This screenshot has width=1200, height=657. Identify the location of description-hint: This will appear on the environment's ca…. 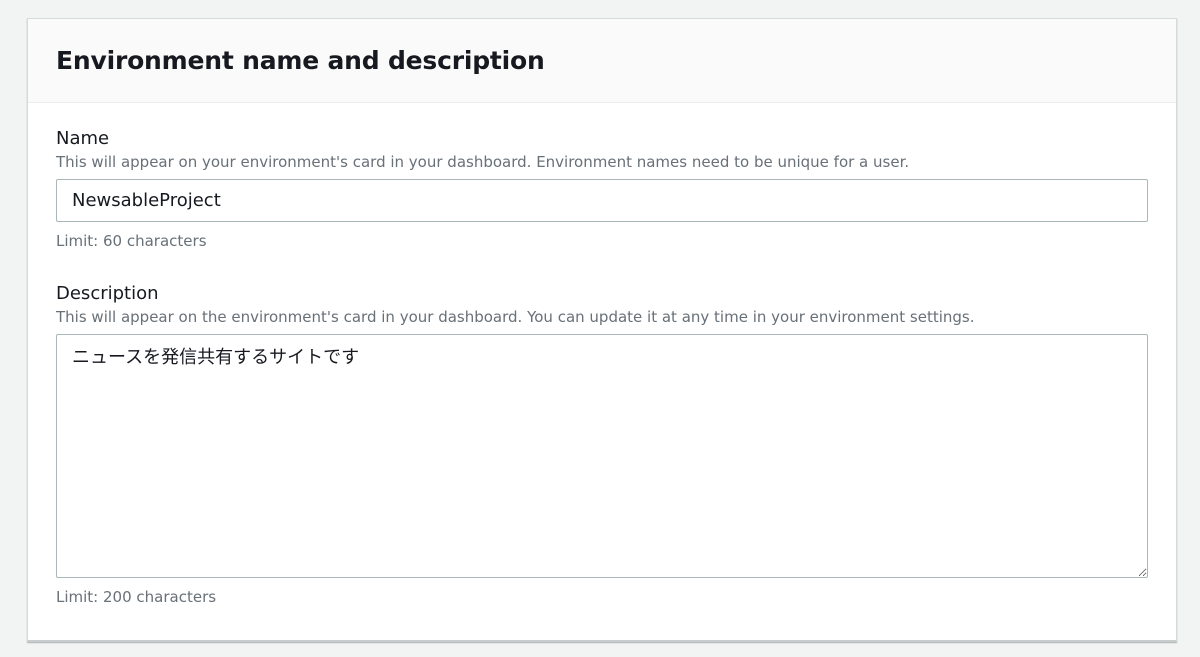
(515, 317).